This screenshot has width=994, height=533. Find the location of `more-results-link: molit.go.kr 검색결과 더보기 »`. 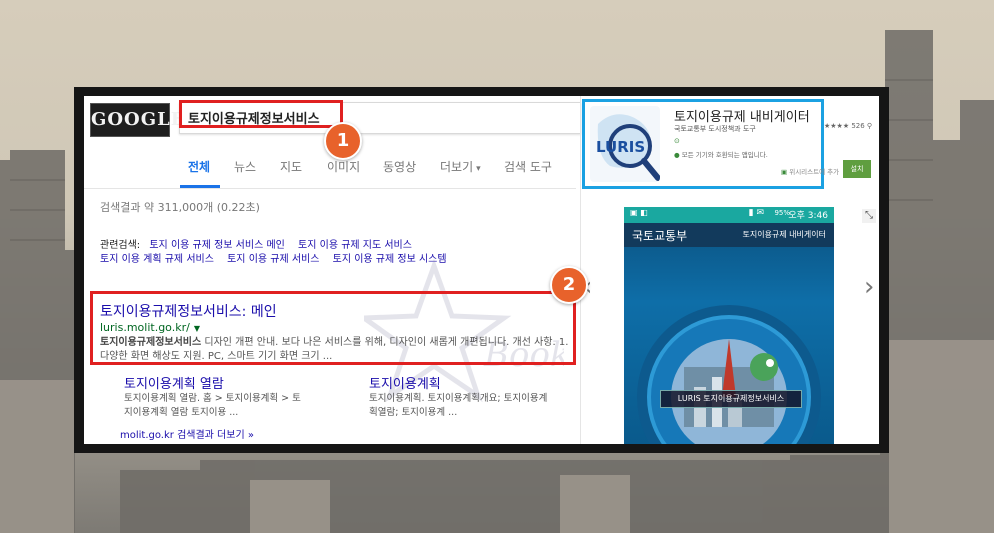

more-results-link: molit.go.kr 검색결과 더보기 » is located at coordinates (187, 433).